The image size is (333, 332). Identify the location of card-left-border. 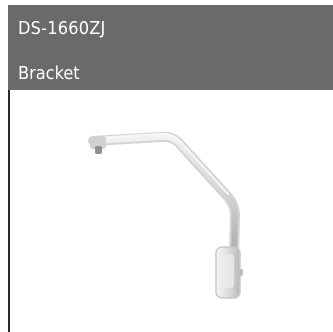
(9, 211).